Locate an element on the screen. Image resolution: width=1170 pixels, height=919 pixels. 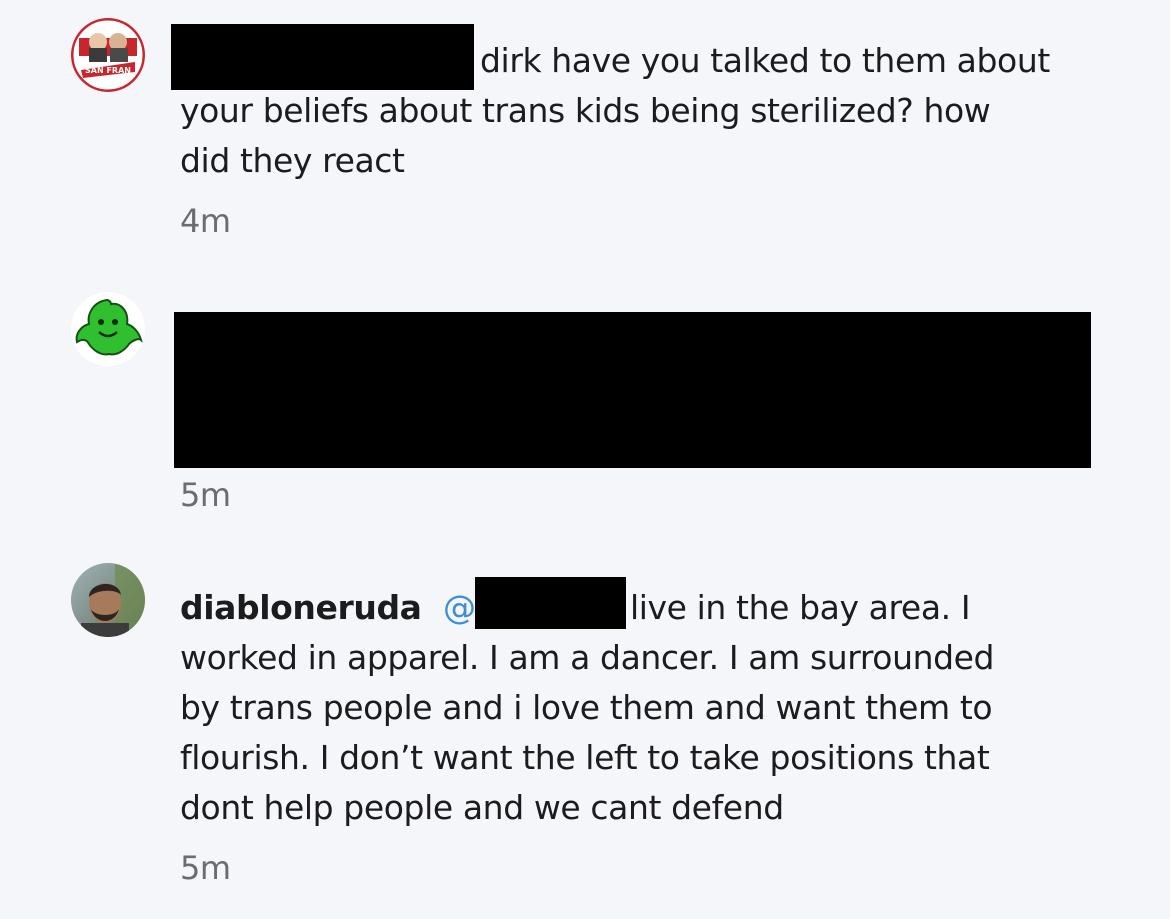
podcast-logo-avatar: SAN FRAN is located at coordinates (108, 55).